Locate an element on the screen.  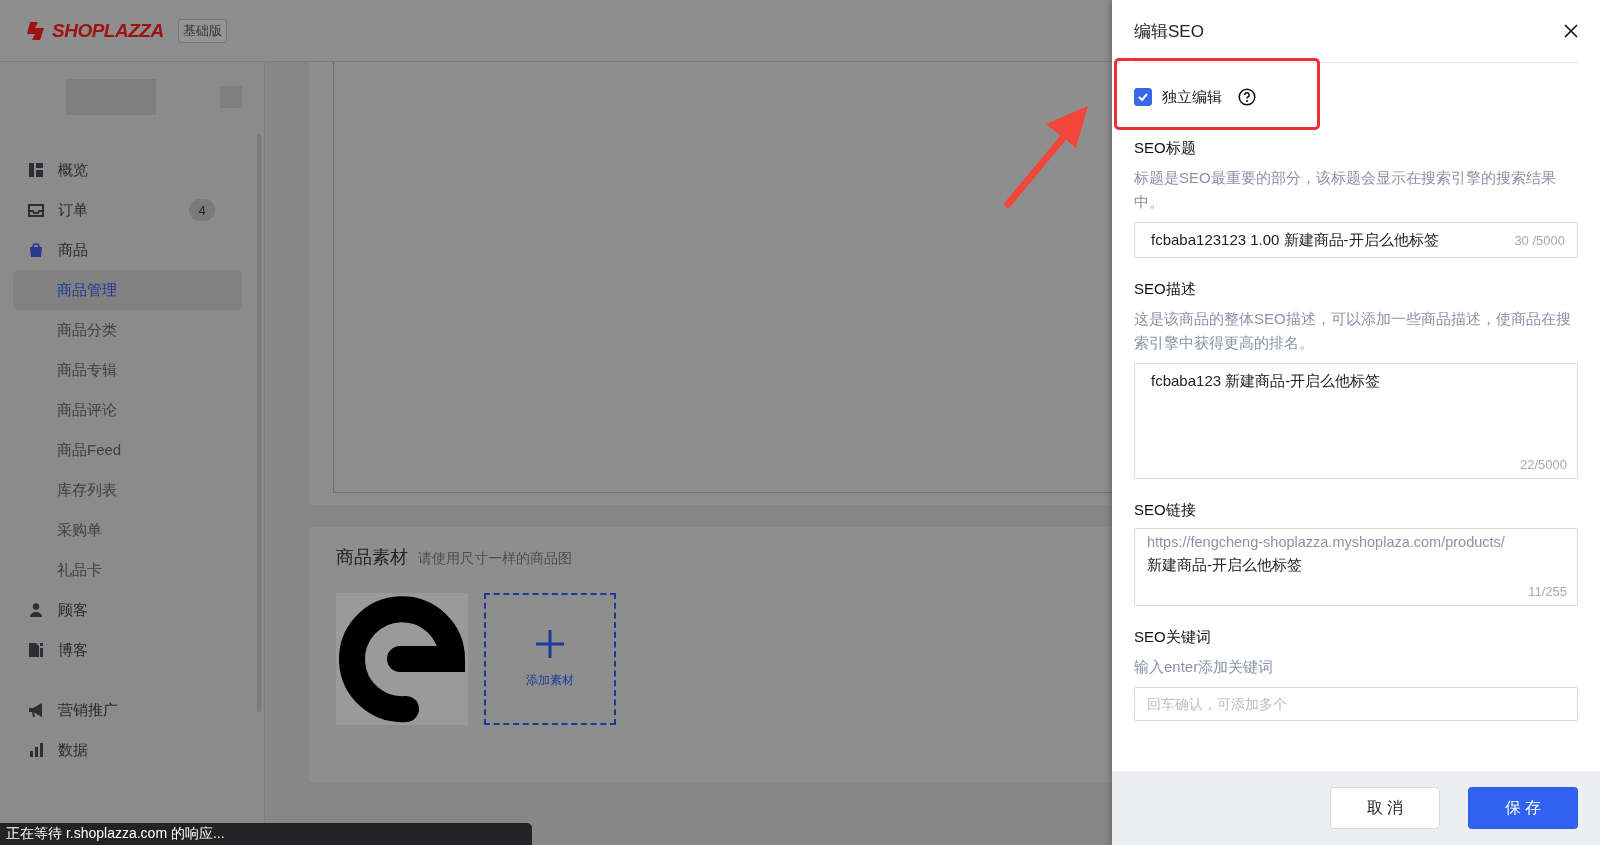
checkbox-label: 独立编辑 is located at coordinates (1192, 97).